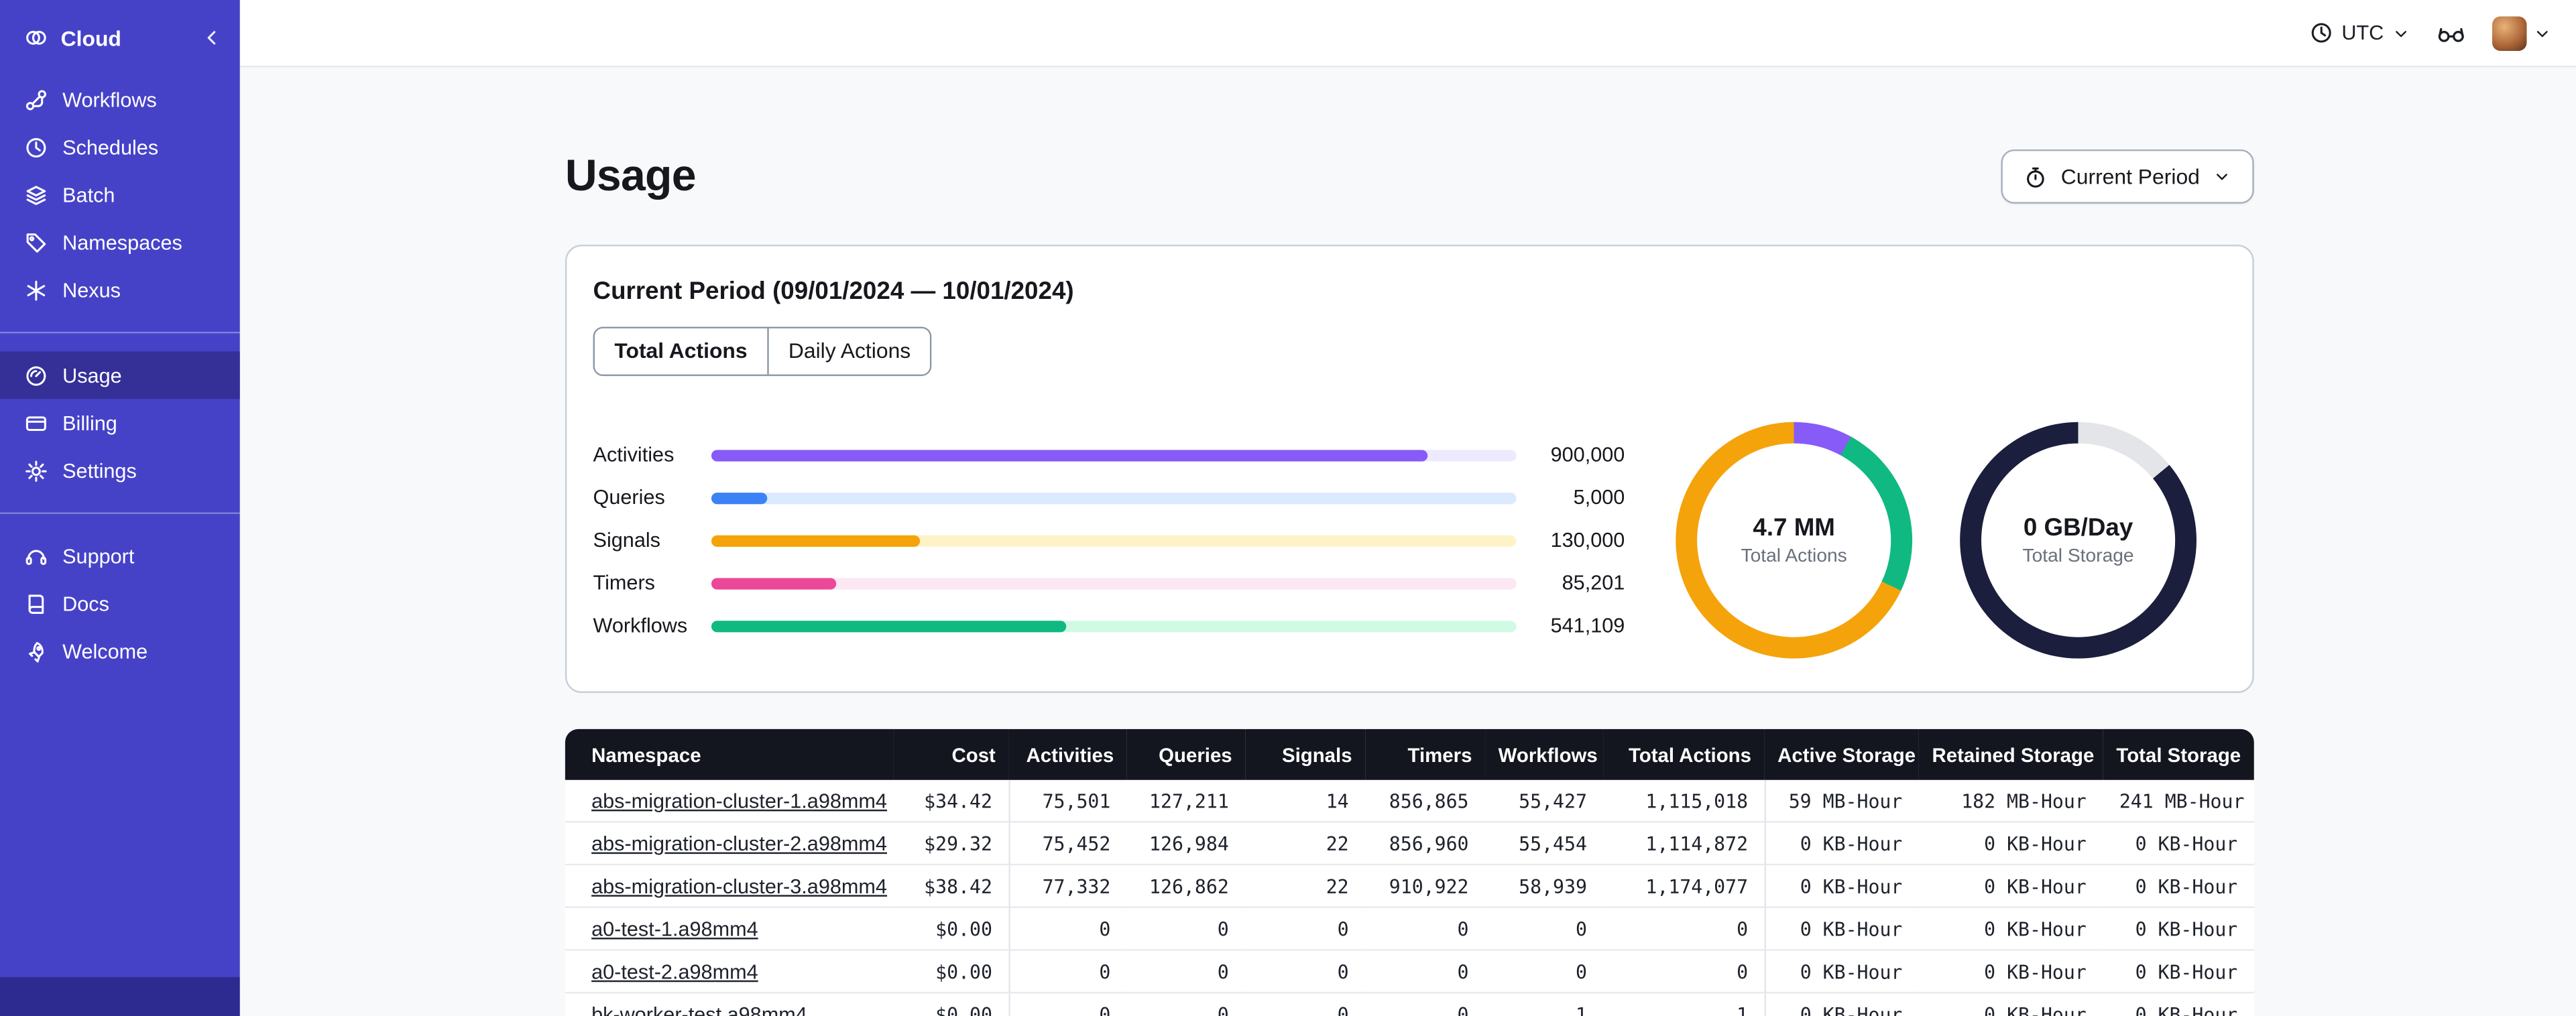  I want to click on total-storage-center: 0 GB/Day Total Storage, so click(2078, 540).